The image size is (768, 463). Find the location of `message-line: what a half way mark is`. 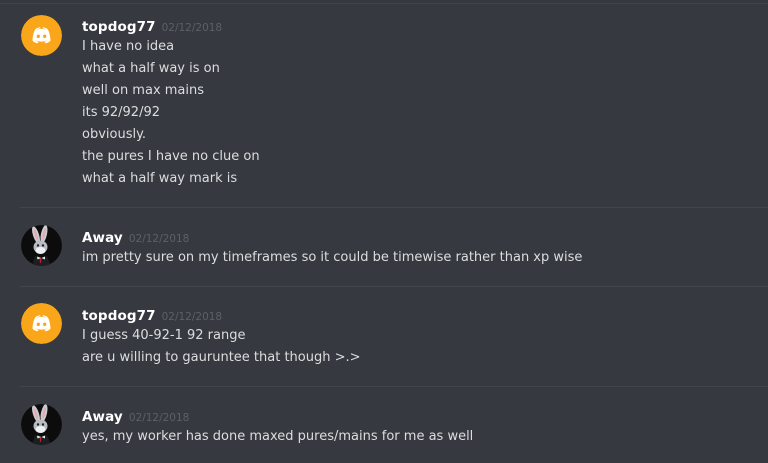

message-line: what a half way mark is is located at coordinates (160, 178).